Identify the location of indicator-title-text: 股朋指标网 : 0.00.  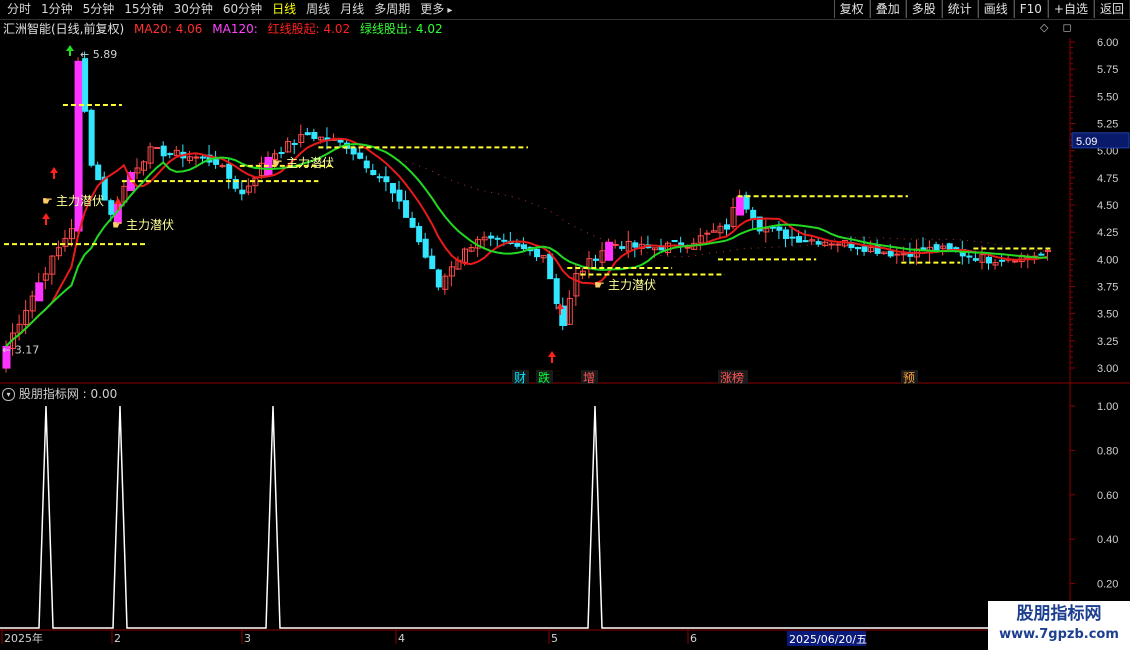
(68, 394).